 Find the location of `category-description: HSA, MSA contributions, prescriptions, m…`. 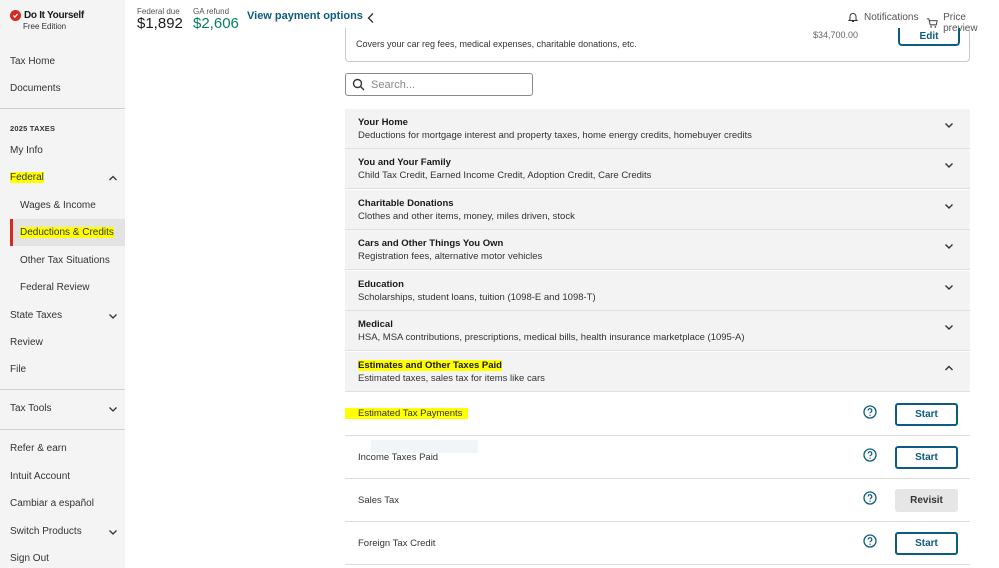

category-description: HSA, MSA contributions, prescriptions, m… is located at coordinates (551, 337).